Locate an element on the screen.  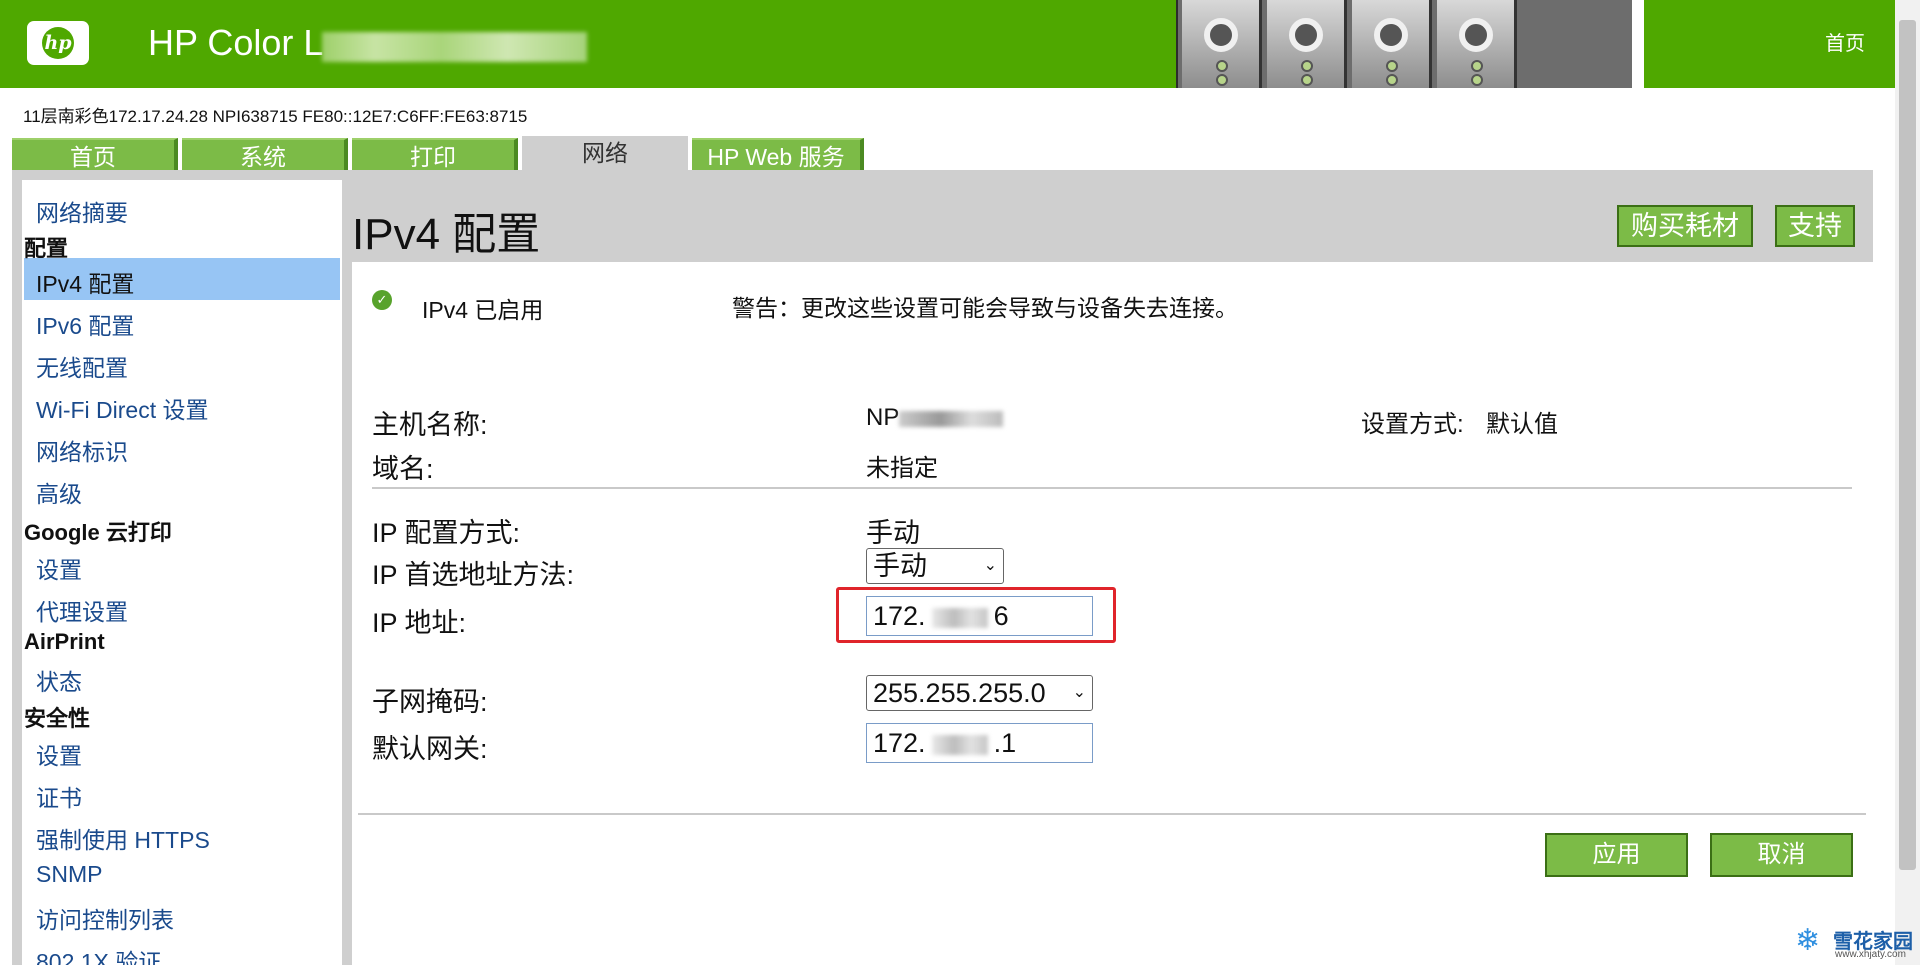
sidebar-item-force-https: 强制使用 HTTPS is located at coordinates (123, 838).